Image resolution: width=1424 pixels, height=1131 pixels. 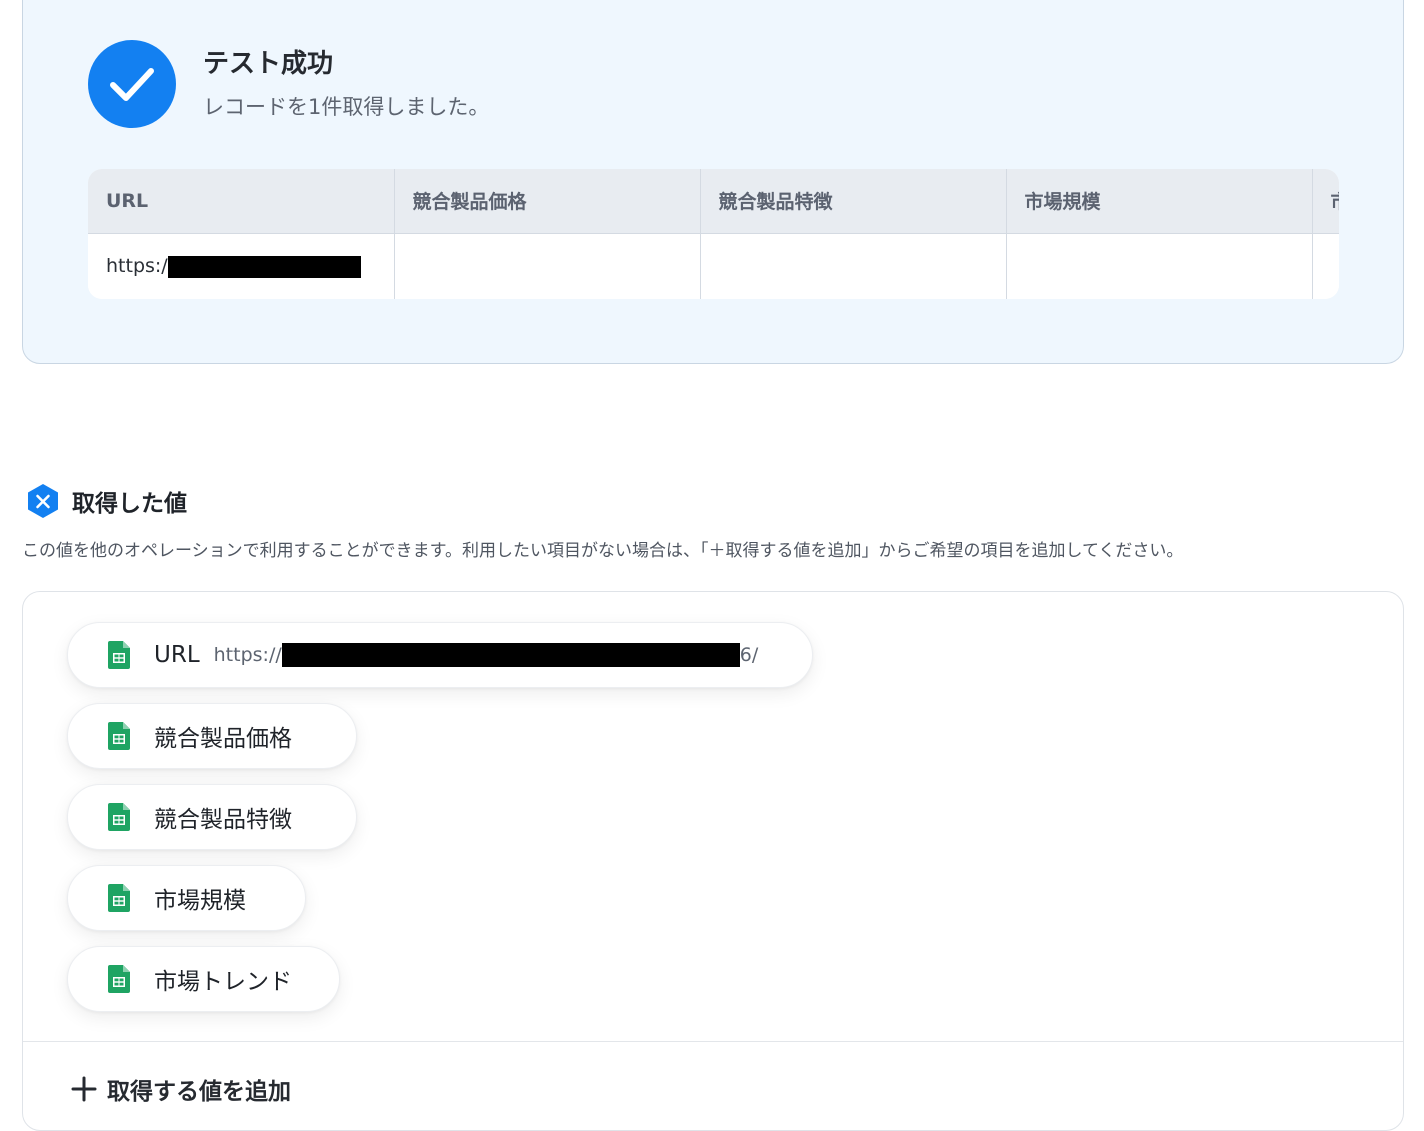 I want to click on value-chip-market-trend: 市場トレンド, so click(x=203, y=979).